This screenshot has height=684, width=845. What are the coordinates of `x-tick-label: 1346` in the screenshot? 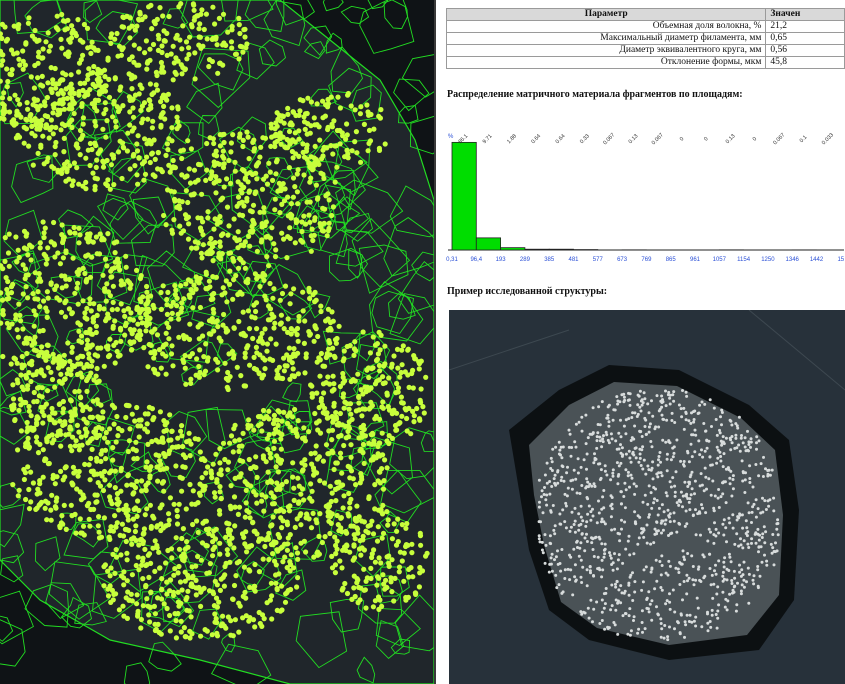 It's located at (793, 260).